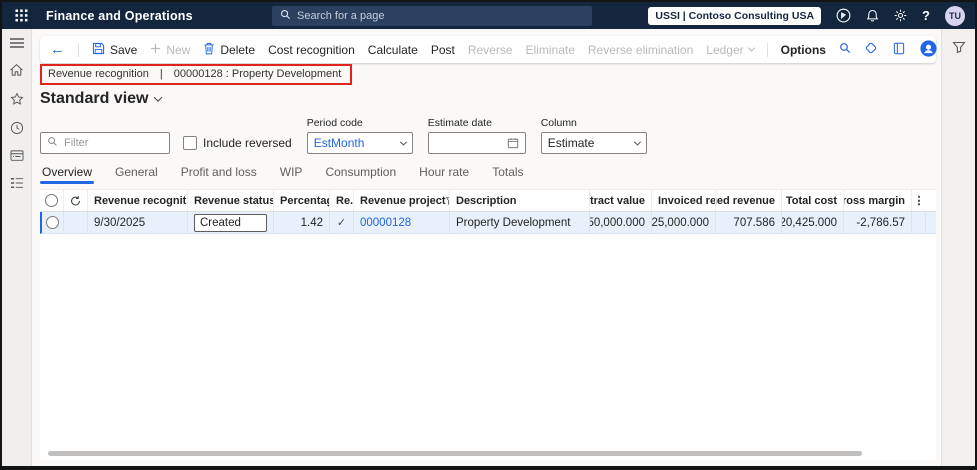 The image size is (977, 470). I want to click on select-all-radio, so click(51, 200).